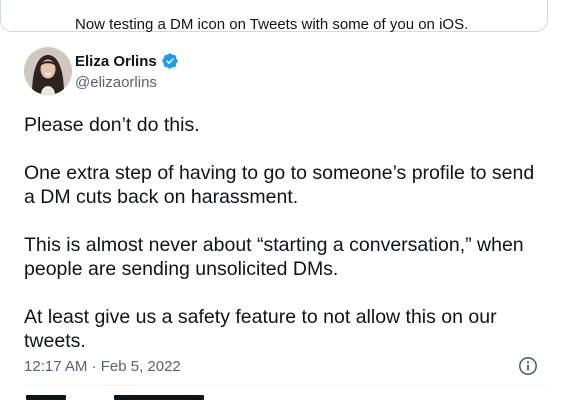  I want to click on avatar-photo-icon, so click(48, 71).